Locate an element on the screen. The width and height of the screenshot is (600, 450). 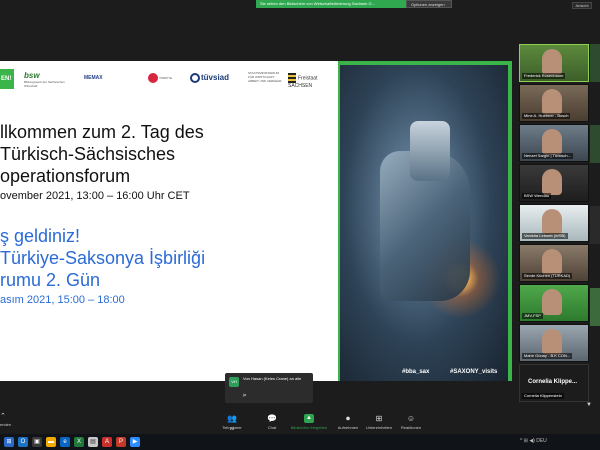
chat-notification: VH Von Hasan (Keles Crane) an alle ja is located at coordinates (269, 388).